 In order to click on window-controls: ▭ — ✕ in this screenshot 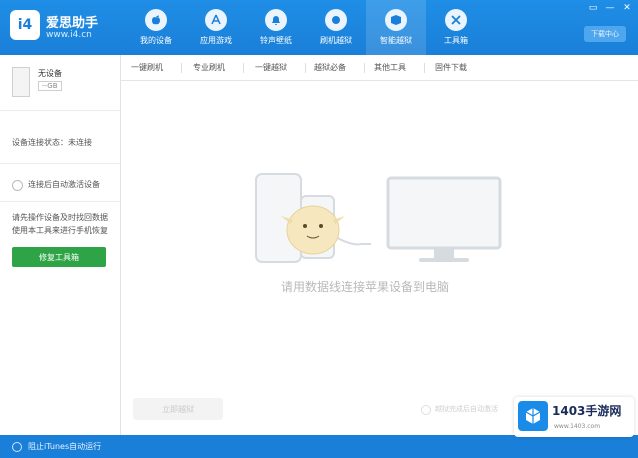, I will do `click(610, 8)`.